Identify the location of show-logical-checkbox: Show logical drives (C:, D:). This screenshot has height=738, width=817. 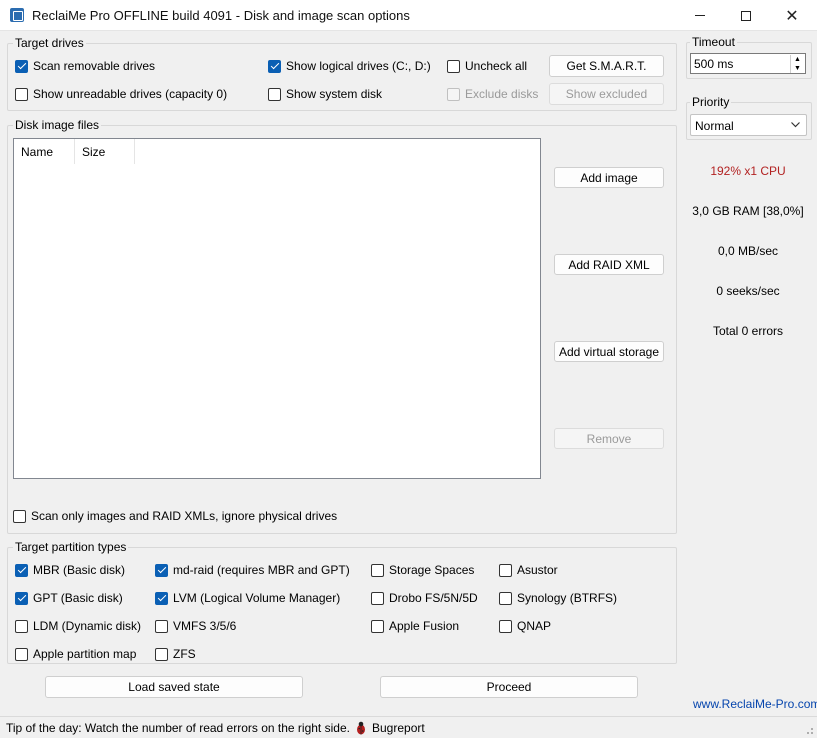
(349, 66).